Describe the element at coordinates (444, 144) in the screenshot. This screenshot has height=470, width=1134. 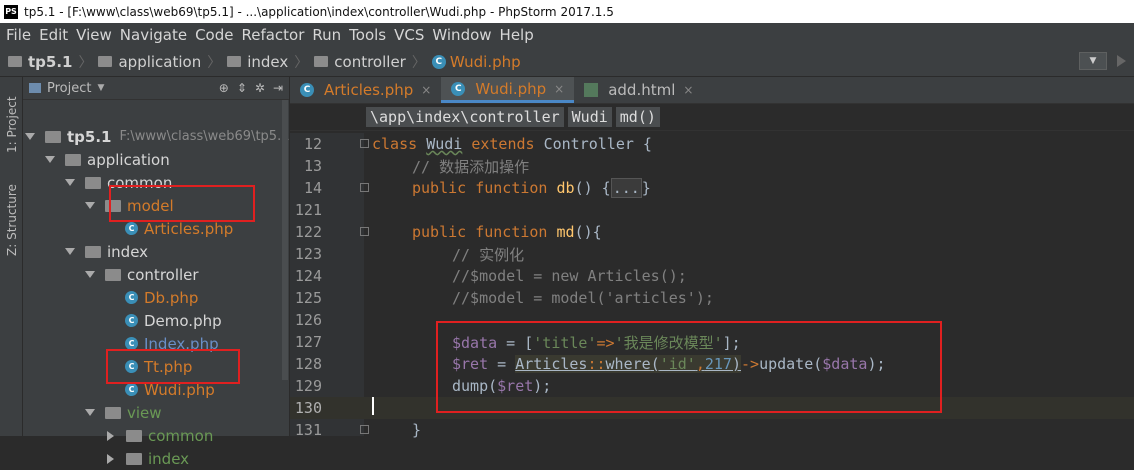
I see `token: Wudi` at that location.